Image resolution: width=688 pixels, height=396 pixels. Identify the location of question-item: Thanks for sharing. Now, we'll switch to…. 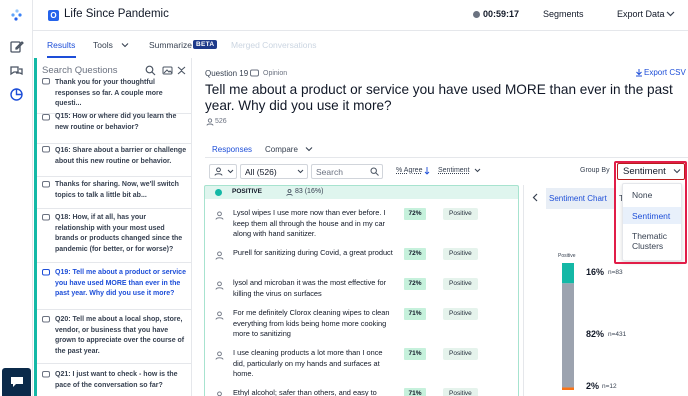
(114, 193).